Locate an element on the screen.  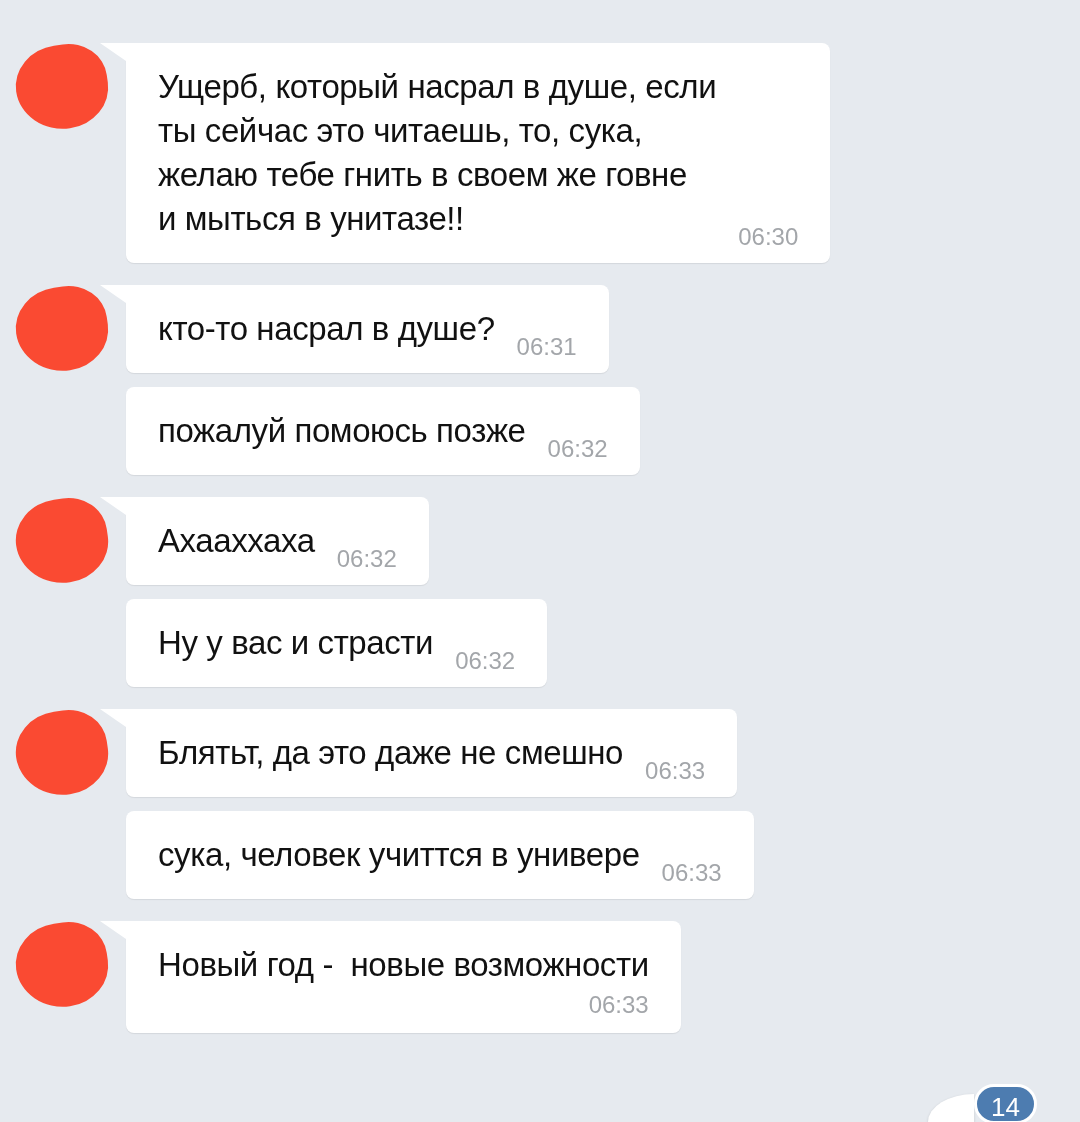
unread-badge: 14 is located at coordinates (1005, 1103).